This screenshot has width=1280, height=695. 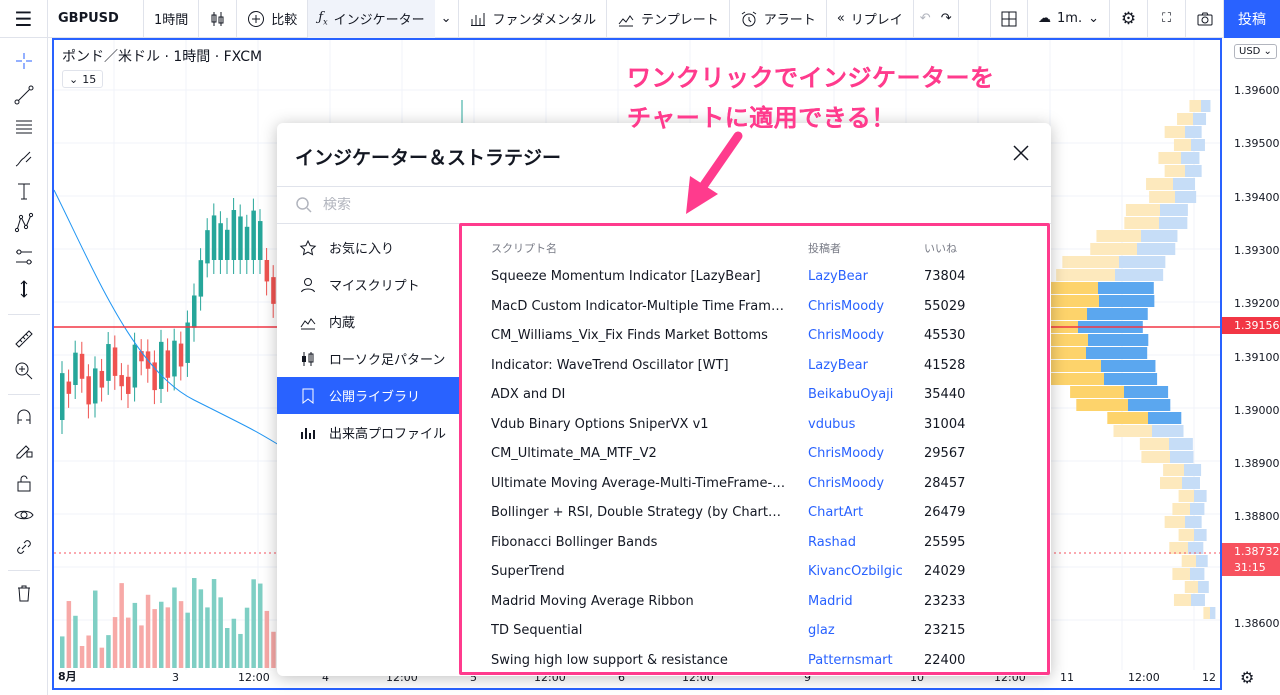 I want to click on time-tick-label: 8月, so click(x=67, y=676).